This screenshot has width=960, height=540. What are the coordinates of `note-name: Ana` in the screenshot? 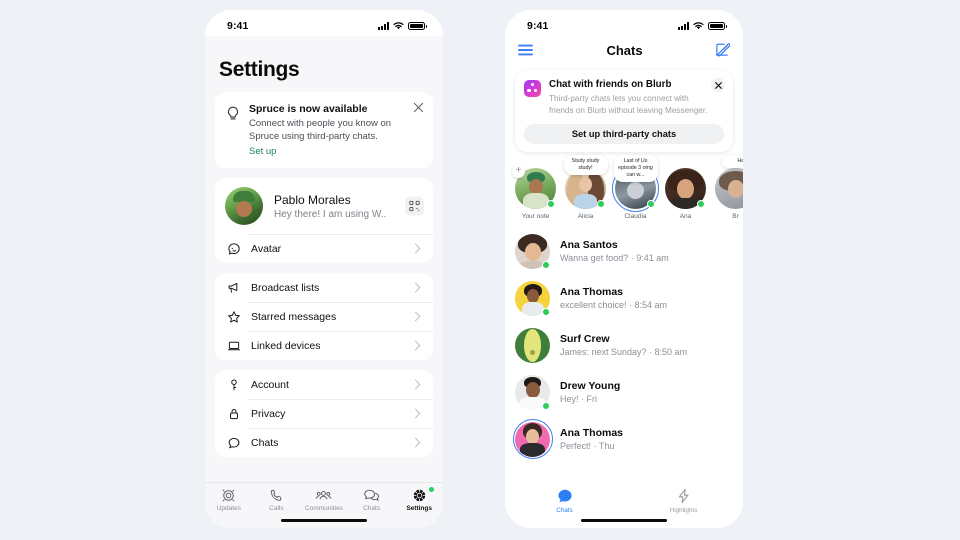 It's located at (685, 216).